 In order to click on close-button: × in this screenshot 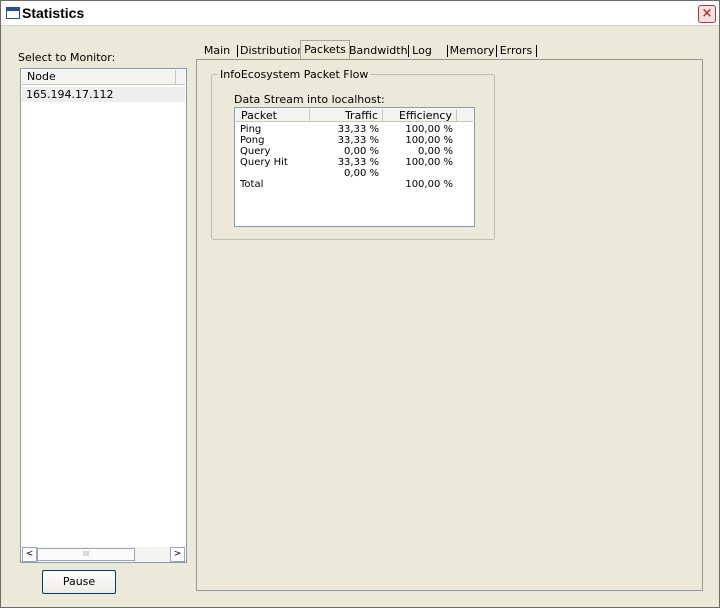, I will do `click(707, 14)`.